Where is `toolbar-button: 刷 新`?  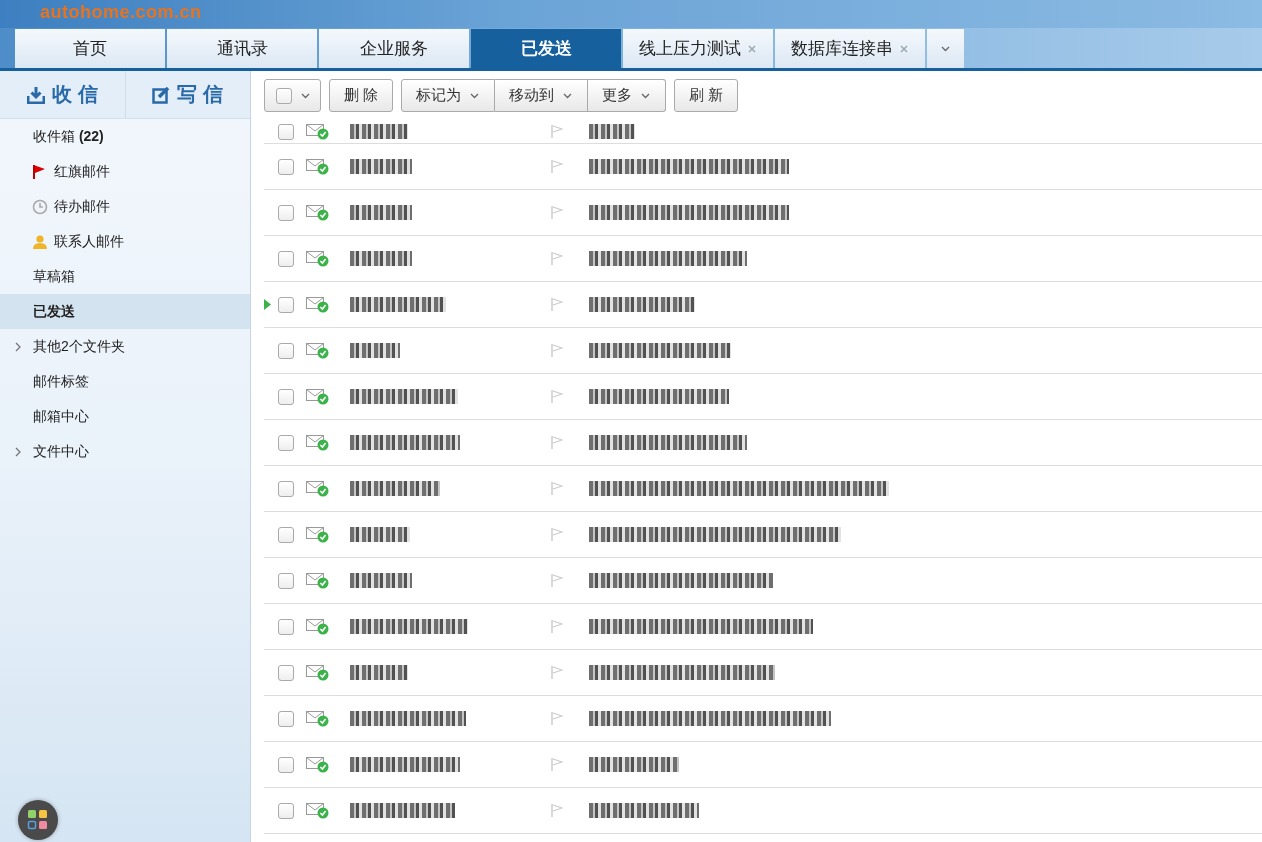 toolbar-button: 刷 新 is located at coordinates (706, 95).